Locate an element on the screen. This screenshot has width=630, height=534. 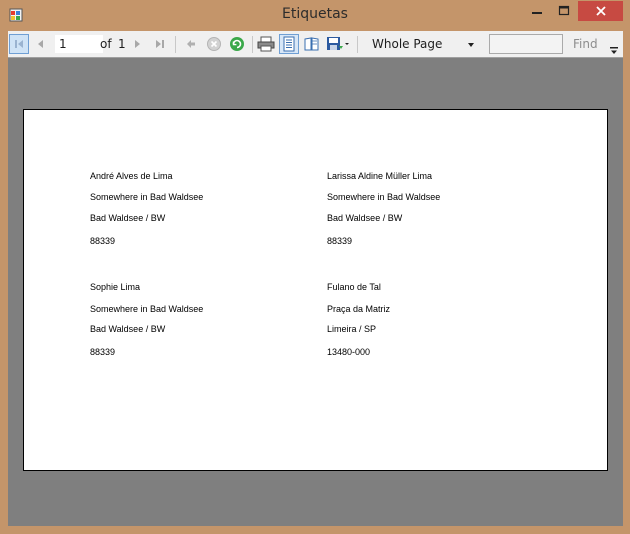
previous-page-icon is located at coordinates (40, 44).